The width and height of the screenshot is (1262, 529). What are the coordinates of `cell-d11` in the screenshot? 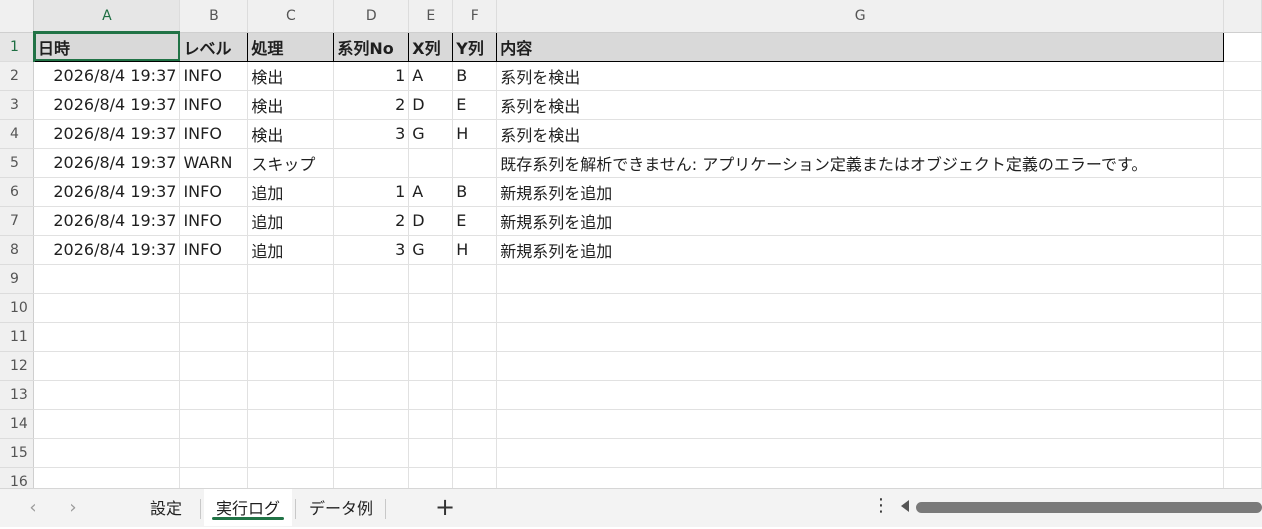 It's located at (371, 337).